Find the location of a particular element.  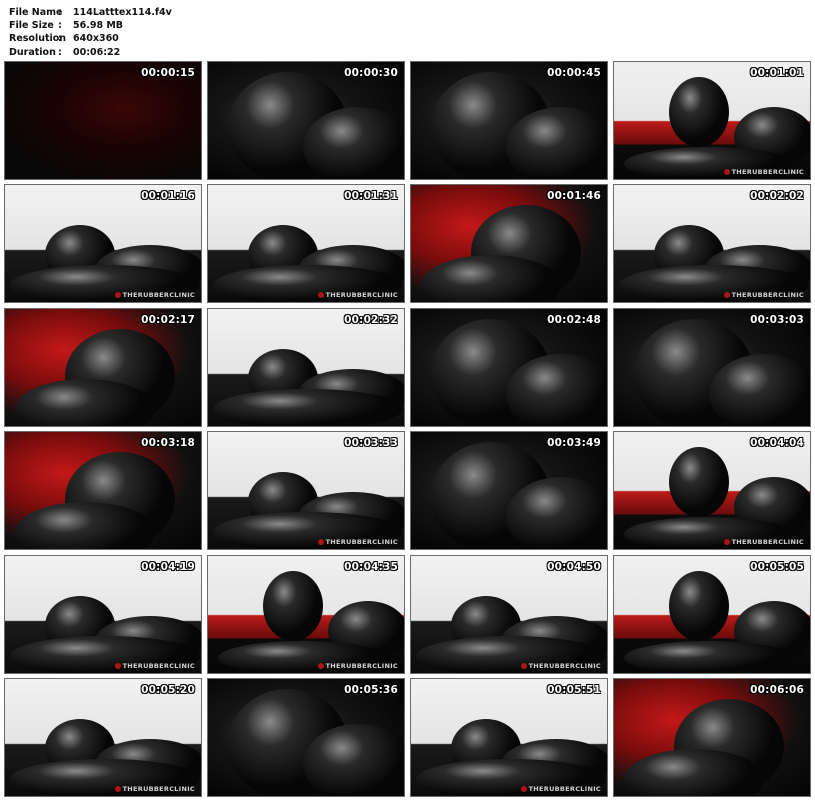

duration-row: Duration : 00:06:22 is located at coordinates (90, 52).